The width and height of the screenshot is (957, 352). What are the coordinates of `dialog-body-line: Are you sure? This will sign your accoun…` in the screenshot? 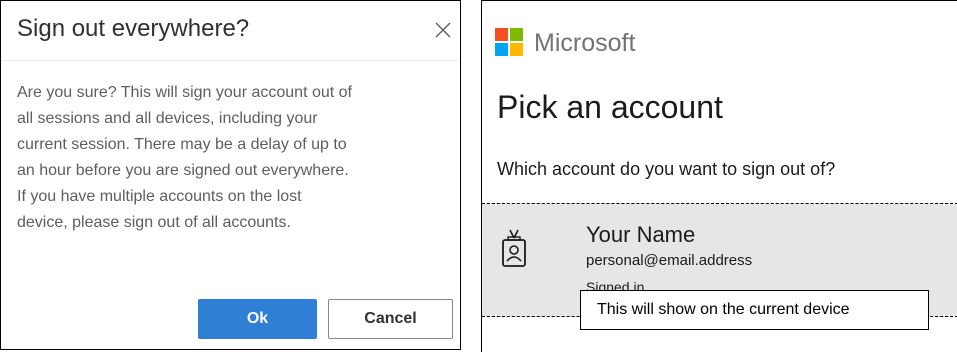 It's located at (184, 92).